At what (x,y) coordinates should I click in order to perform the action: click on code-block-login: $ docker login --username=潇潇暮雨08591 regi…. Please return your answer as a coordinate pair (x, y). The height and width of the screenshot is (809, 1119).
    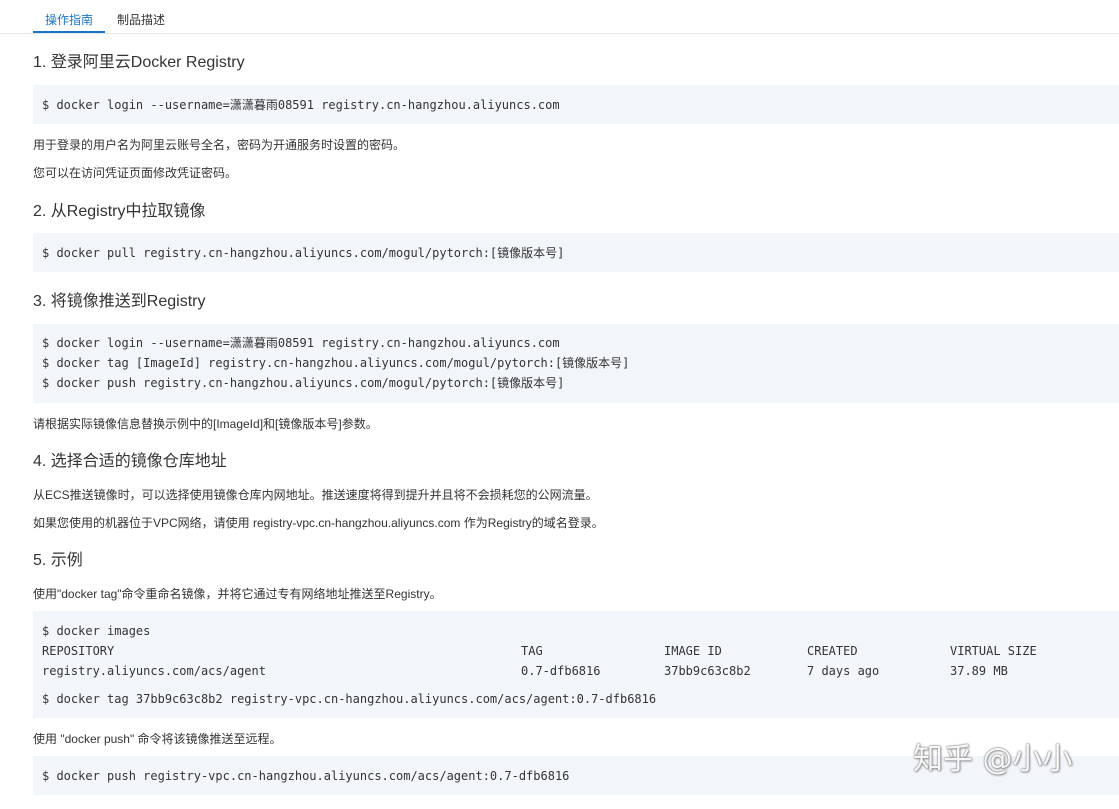
    Looking at the image, I should click on (576, 104).